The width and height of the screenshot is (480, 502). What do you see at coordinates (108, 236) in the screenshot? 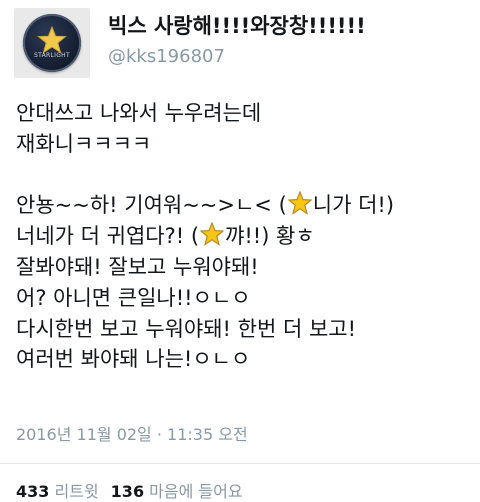
I see `tweet-line-part: 너네가 더 귀엽다?! (` at bounding box center [108, 236].